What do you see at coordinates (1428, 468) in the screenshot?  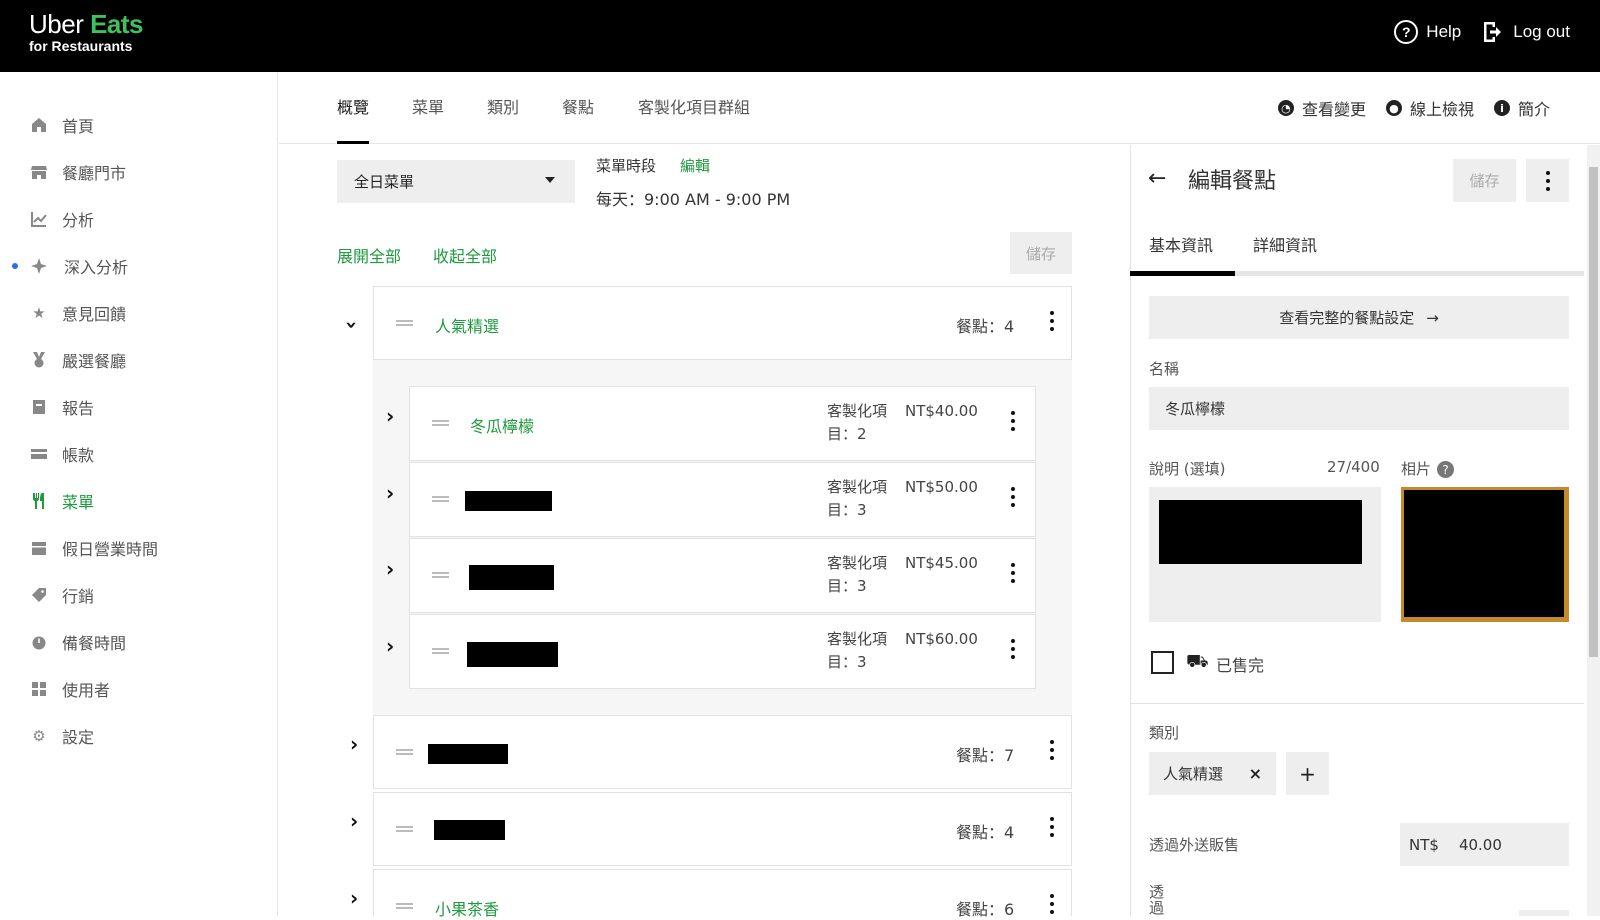 I see `photo-label: 相片?` at bounding box center [1428, 468].